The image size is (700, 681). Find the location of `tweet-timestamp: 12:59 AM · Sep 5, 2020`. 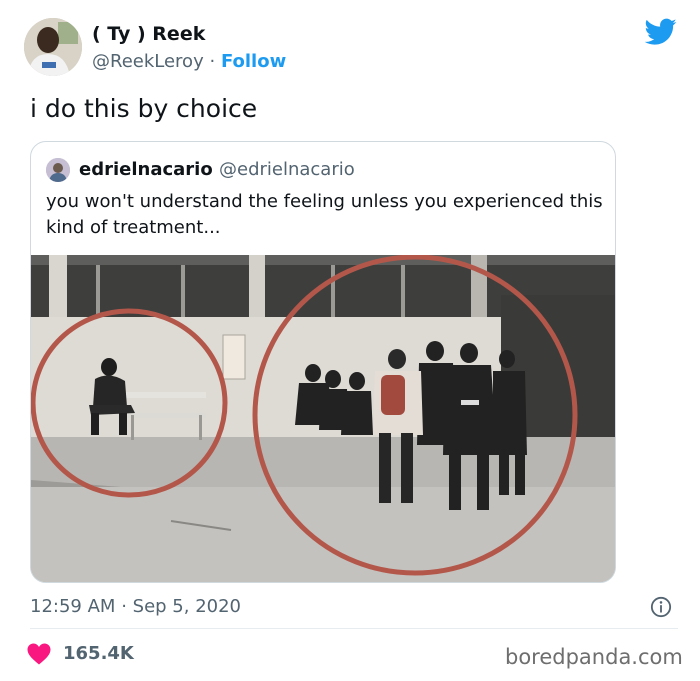

tweet-timestamp: 12:59 AM · Sep 5, 2020 is located at coordinates (135, 606).